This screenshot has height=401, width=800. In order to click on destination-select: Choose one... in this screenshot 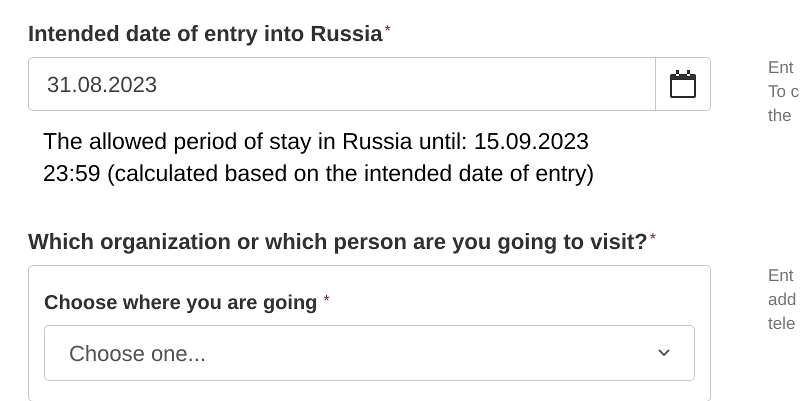, I will do `click(369, 353)`.